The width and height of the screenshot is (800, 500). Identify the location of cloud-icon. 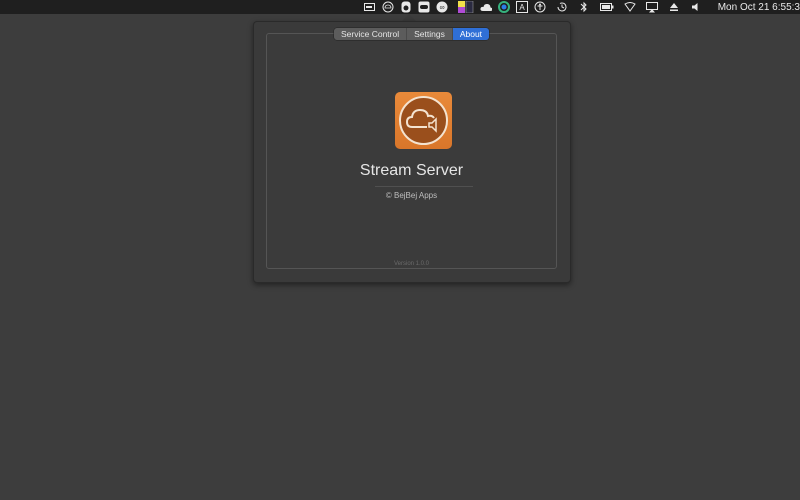
(486, 7).